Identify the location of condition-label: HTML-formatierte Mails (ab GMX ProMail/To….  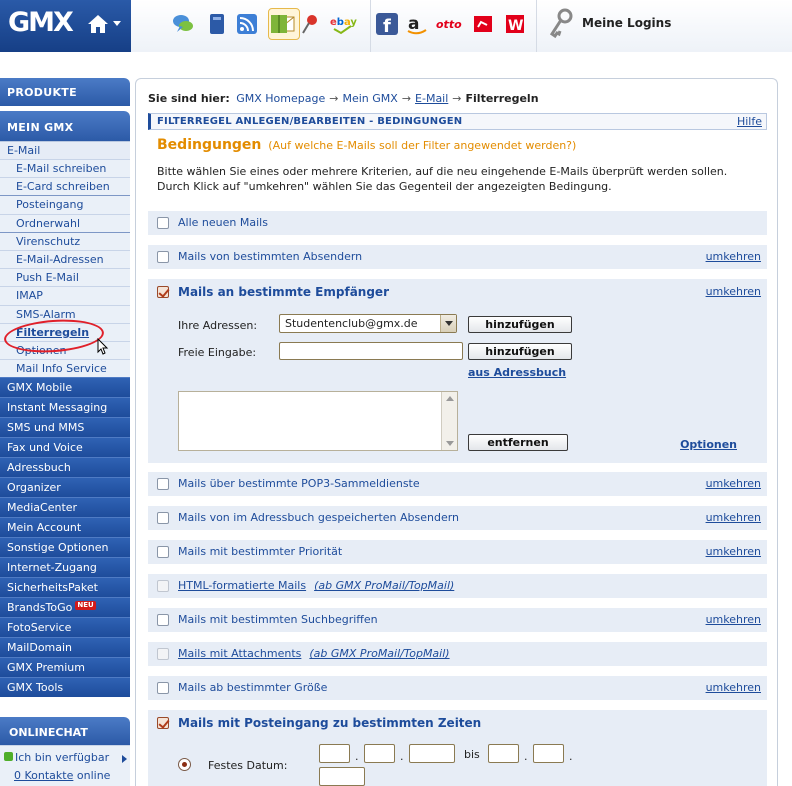
(316, 585).